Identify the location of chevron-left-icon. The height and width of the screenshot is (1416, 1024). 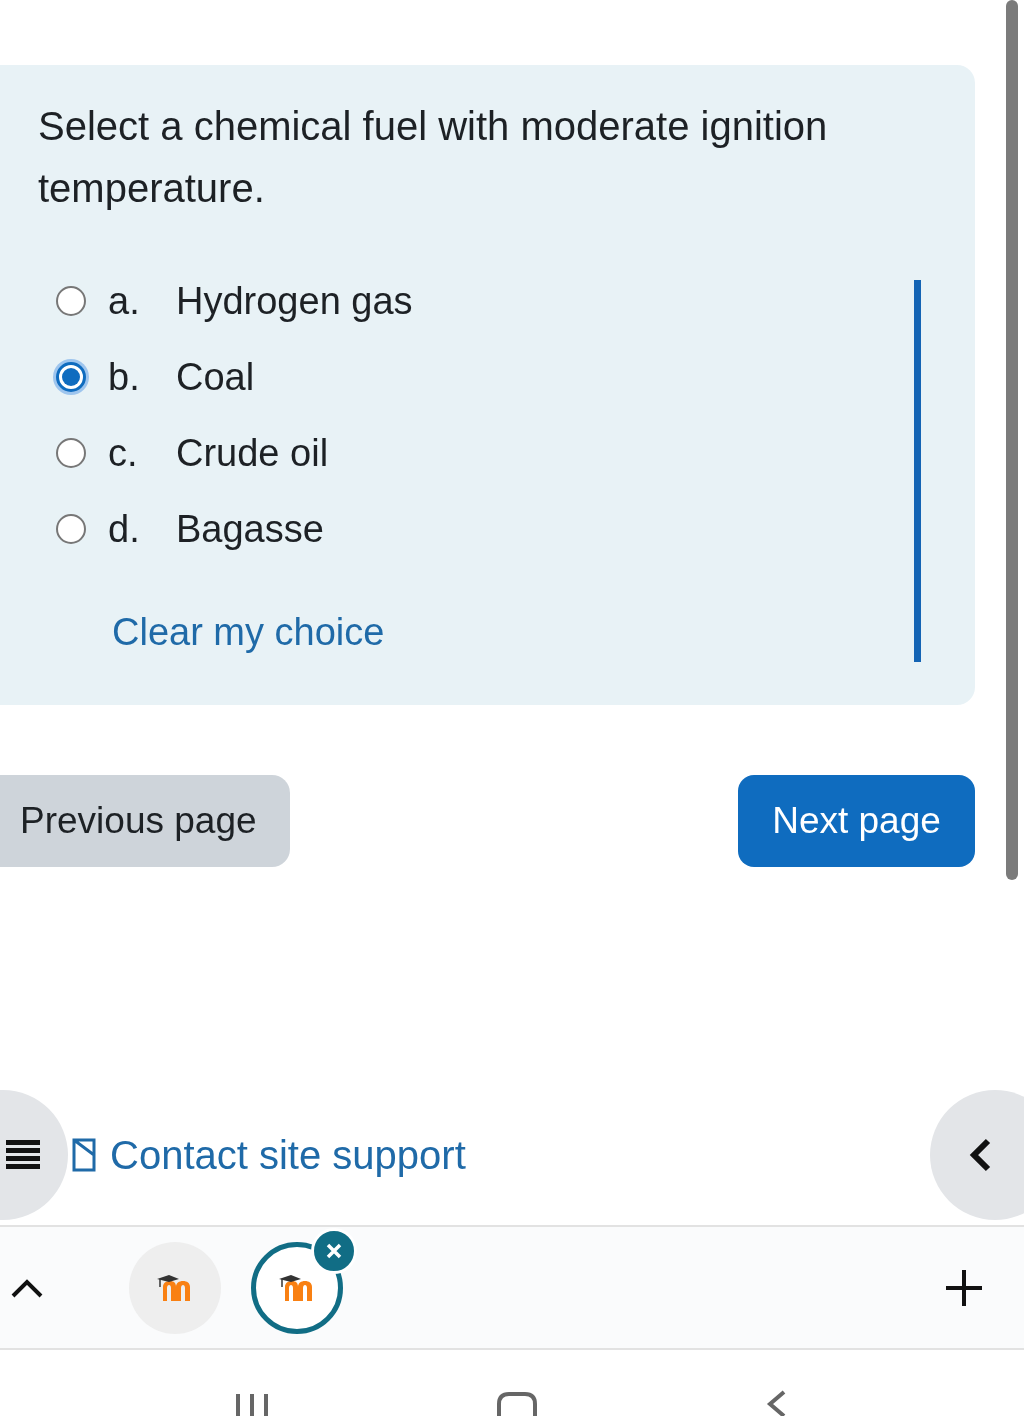
(980, 1155).